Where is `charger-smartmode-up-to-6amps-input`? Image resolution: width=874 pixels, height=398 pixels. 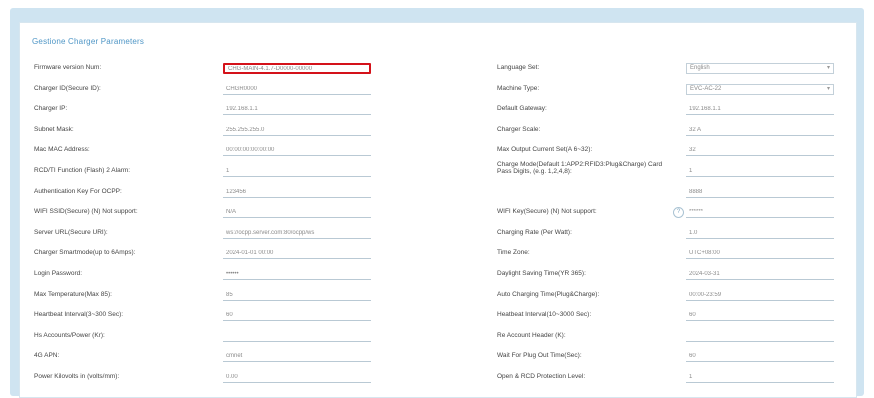 charger-smartmode-up-to-6amps-input is located at coordinates (297, 254).